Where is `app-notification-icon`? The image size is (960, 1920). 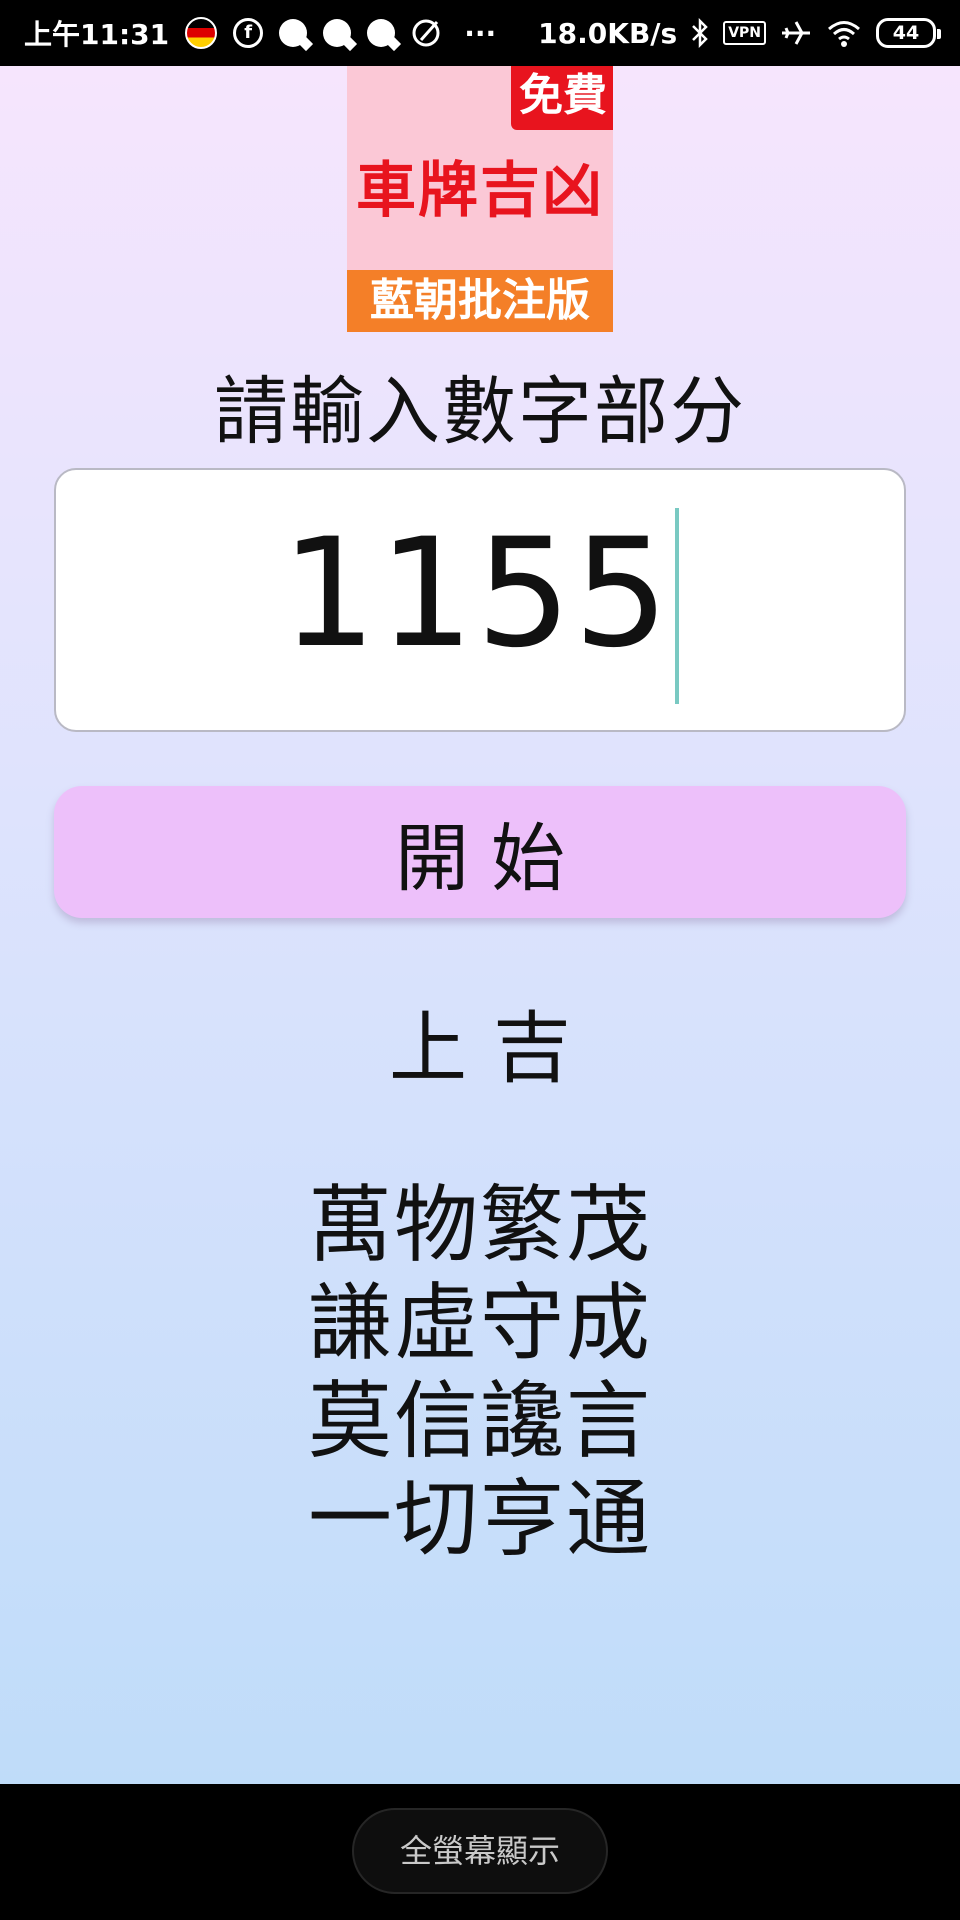 app-notification-icon is located at coordinates (428, 33).